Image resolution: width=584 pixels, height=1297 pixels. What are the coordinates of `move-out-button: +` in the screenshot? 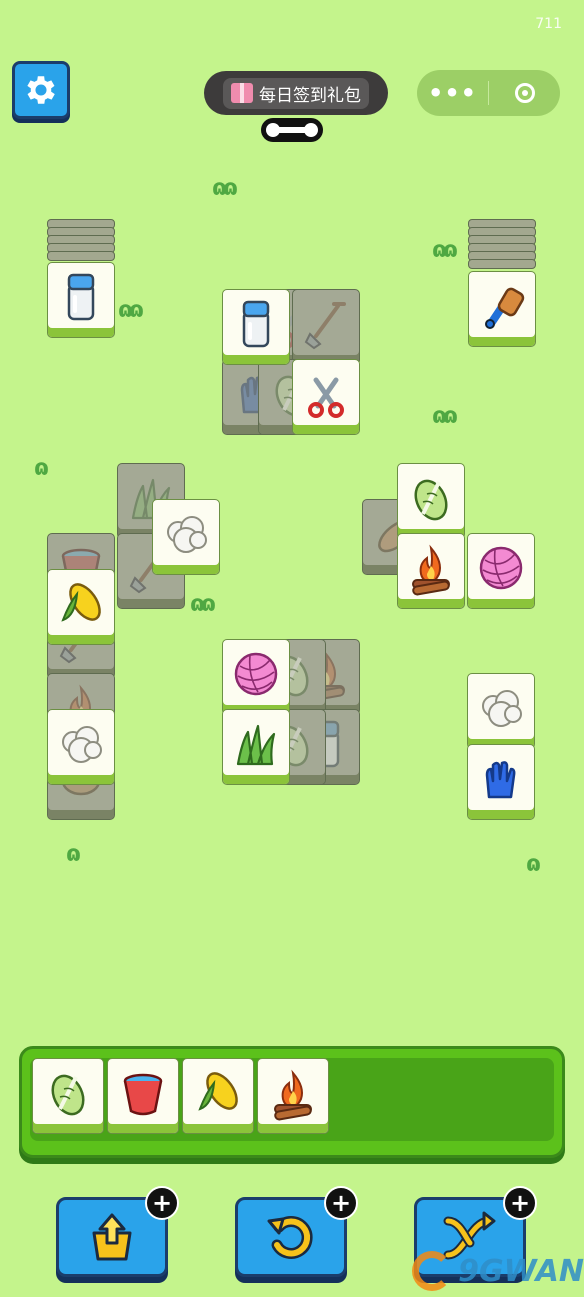 It's located at (117, 1231).